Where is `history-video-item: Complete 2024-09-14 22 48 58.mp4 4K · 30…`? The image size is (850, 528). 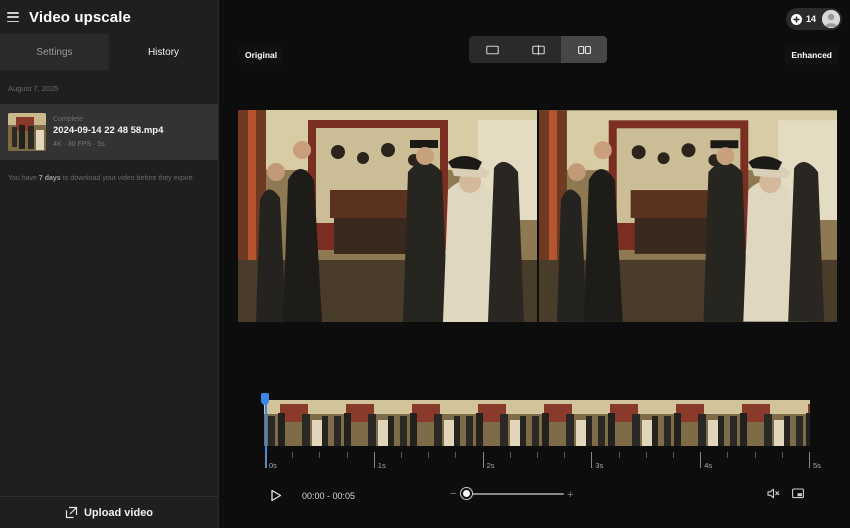 history-video-item: Complete 2024-09-14 22 48 58.mp4 4K · 30… is located at coordinates (109, 132).